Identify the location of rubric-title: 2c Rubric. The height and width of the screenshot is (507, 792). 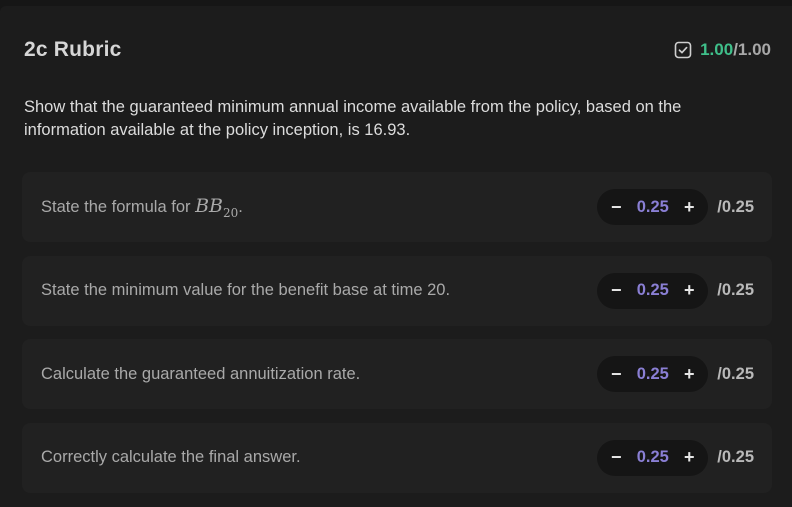
(73, 49).